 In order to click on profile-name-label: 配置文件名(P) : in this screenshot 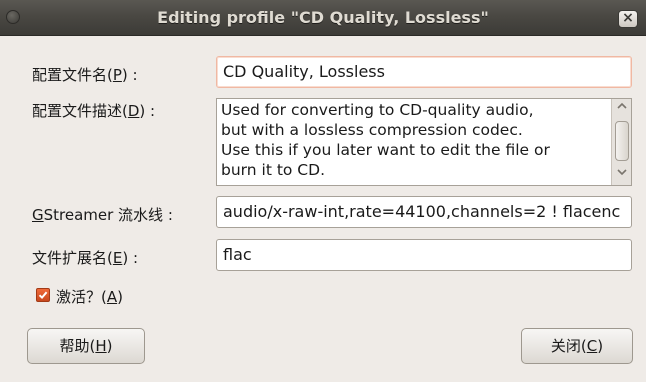, I will do `click(85, 75)`.